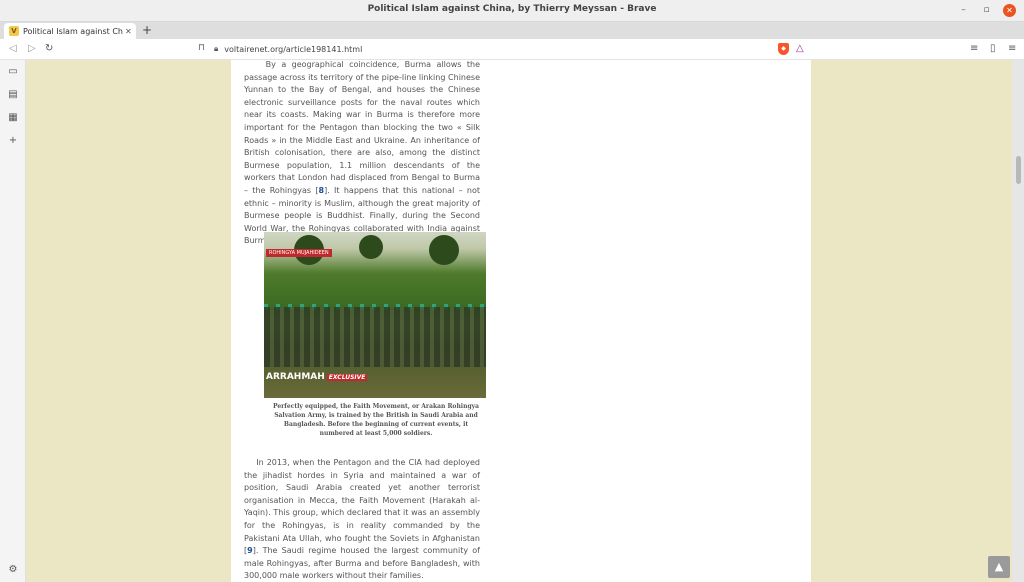  Describe the element at coordinates (147, 30) in the screenshot. I see `new-tab-plus-icon: +` at that location.